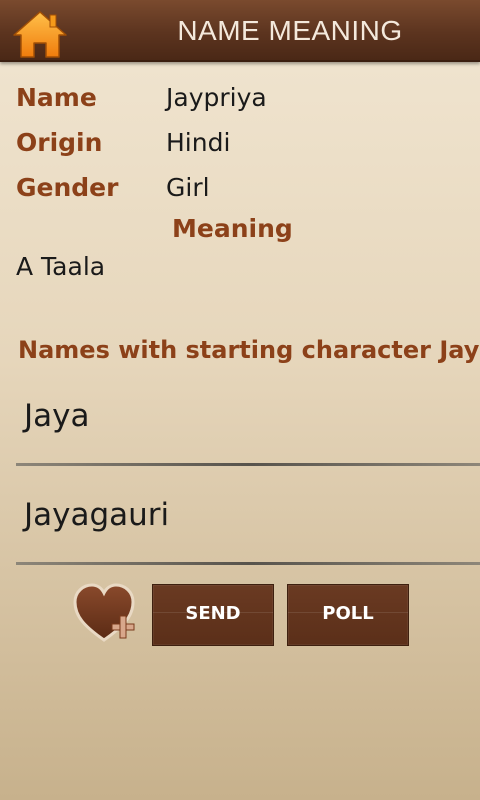 The image size is (480, 800). I want to click on list-item: Jaya, so click(248, 418).